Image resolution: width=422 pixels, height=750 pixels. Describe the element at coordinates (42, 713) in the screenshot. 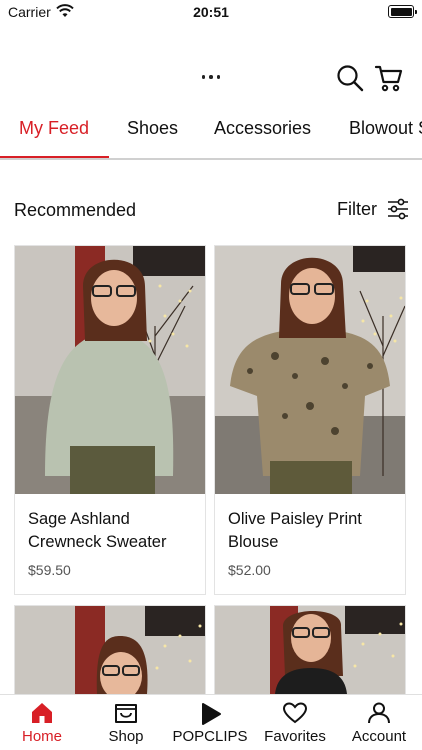

I see `home-icon` at that location.